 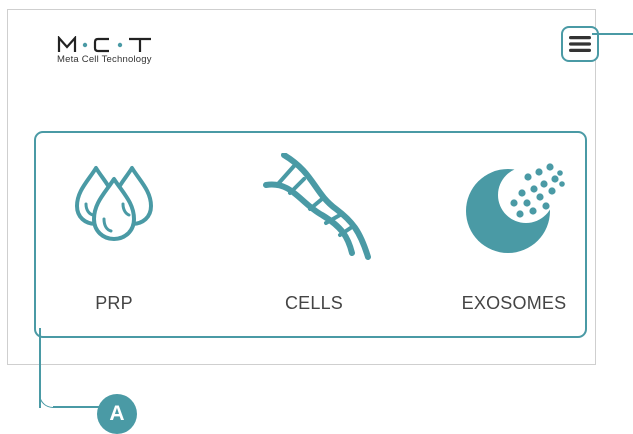 I want to click on category-tile-exosomes: EXOSOMES, so click(x=514, y=233).